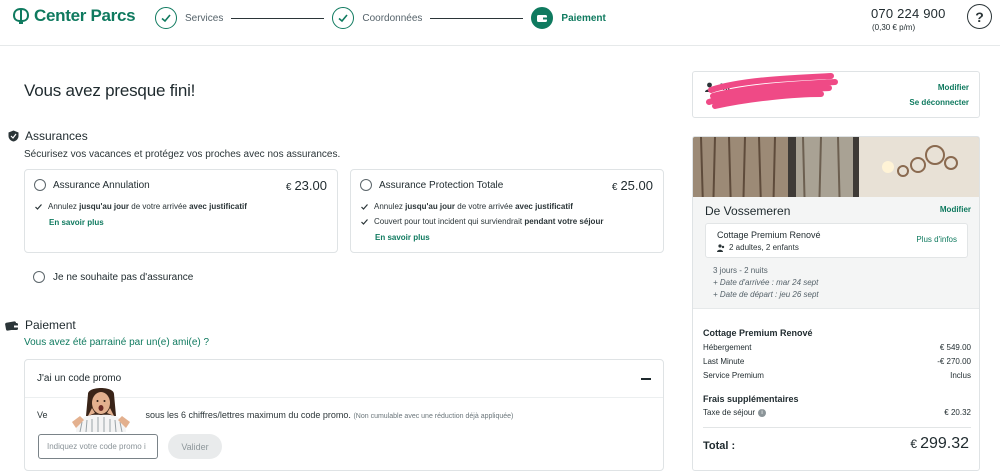 This screenshot has width=1000, height=471. What do you see at coordinates (646, 379) in the screenshot?
I see `collapse-icon` at bounding box center [646, 379].